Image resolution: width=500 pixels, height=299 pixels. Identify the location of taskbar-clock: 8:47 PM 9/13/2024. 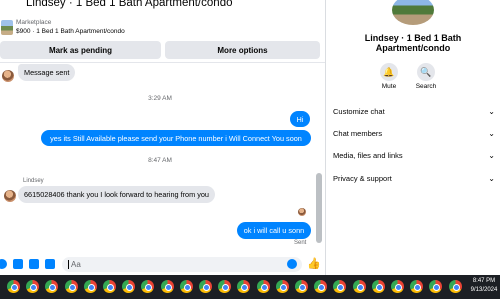
(484, 286).